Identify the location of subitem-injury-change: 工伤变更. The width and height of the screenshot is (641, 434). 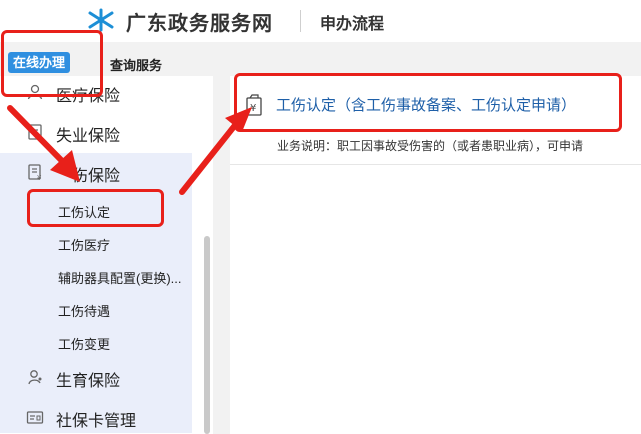
(128, 343).